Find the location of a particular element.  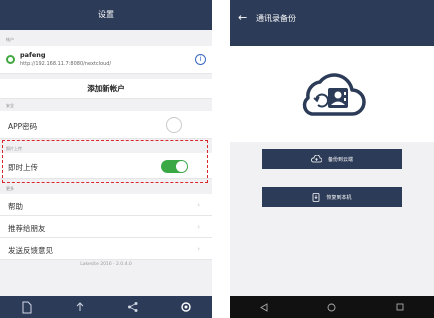

feedback-row: 发送反馈意见 › is located at coordinates (106, 249).